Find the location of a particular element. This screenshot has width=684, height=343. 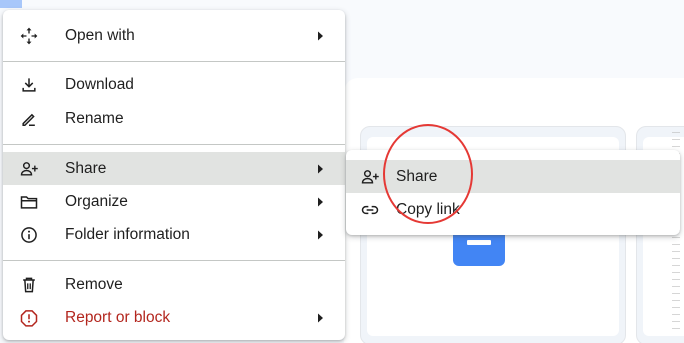

menu-item-organize: Organize is located at coordinates (174, 201).